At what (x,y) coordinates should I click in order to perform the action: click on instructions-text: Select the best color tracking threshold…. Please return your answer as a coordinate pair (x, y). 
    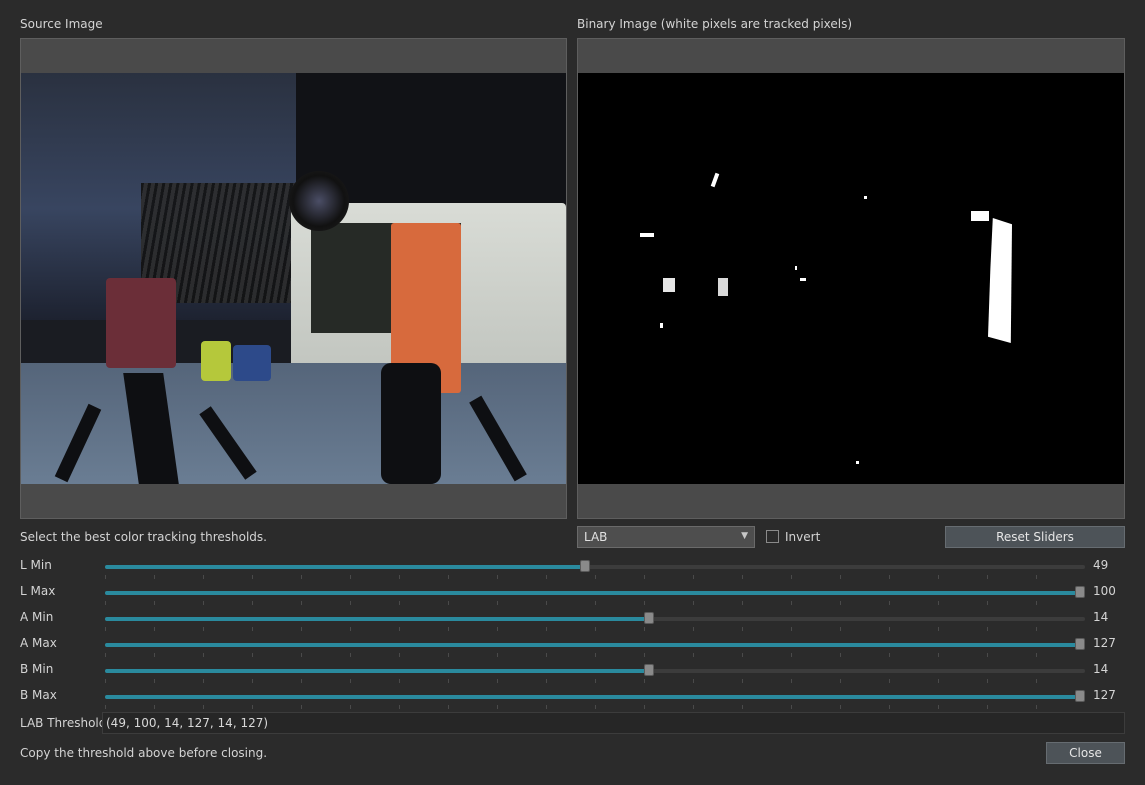
    Looking at the image, I should click on (143, 537).